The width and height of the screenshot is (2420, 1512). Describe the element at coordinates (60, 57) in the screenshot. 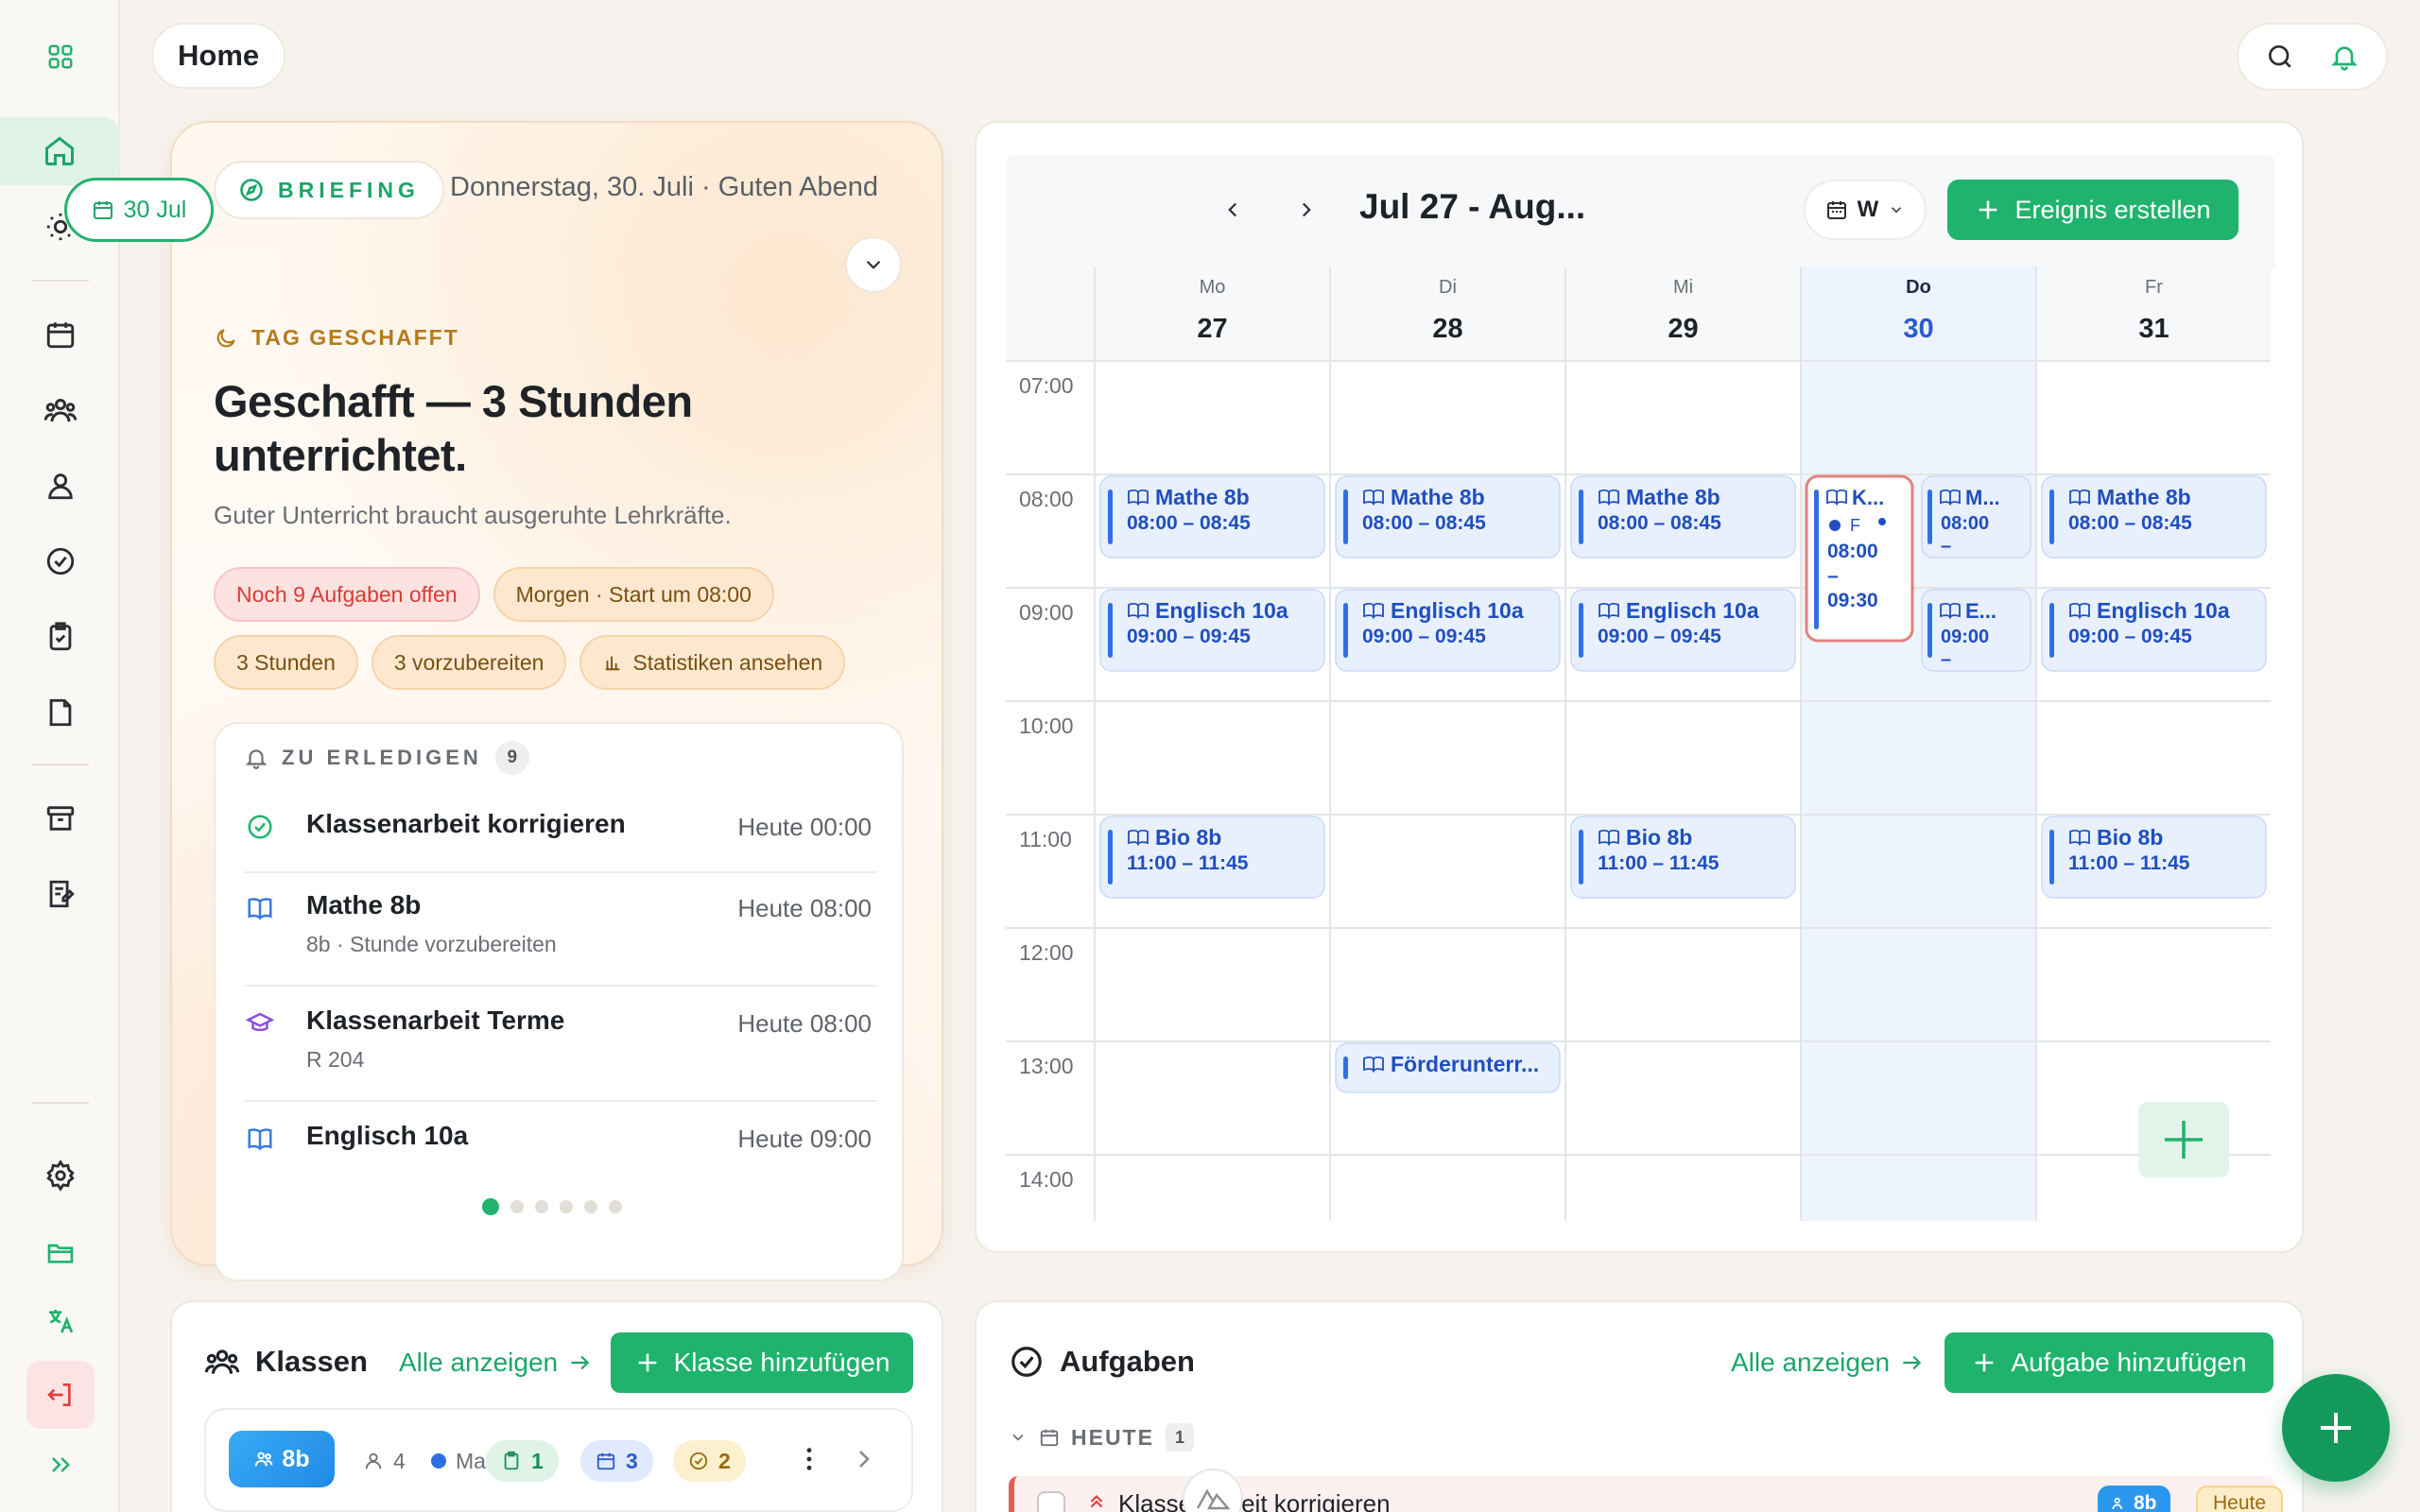

I see `apps-grid-icon` at that location.